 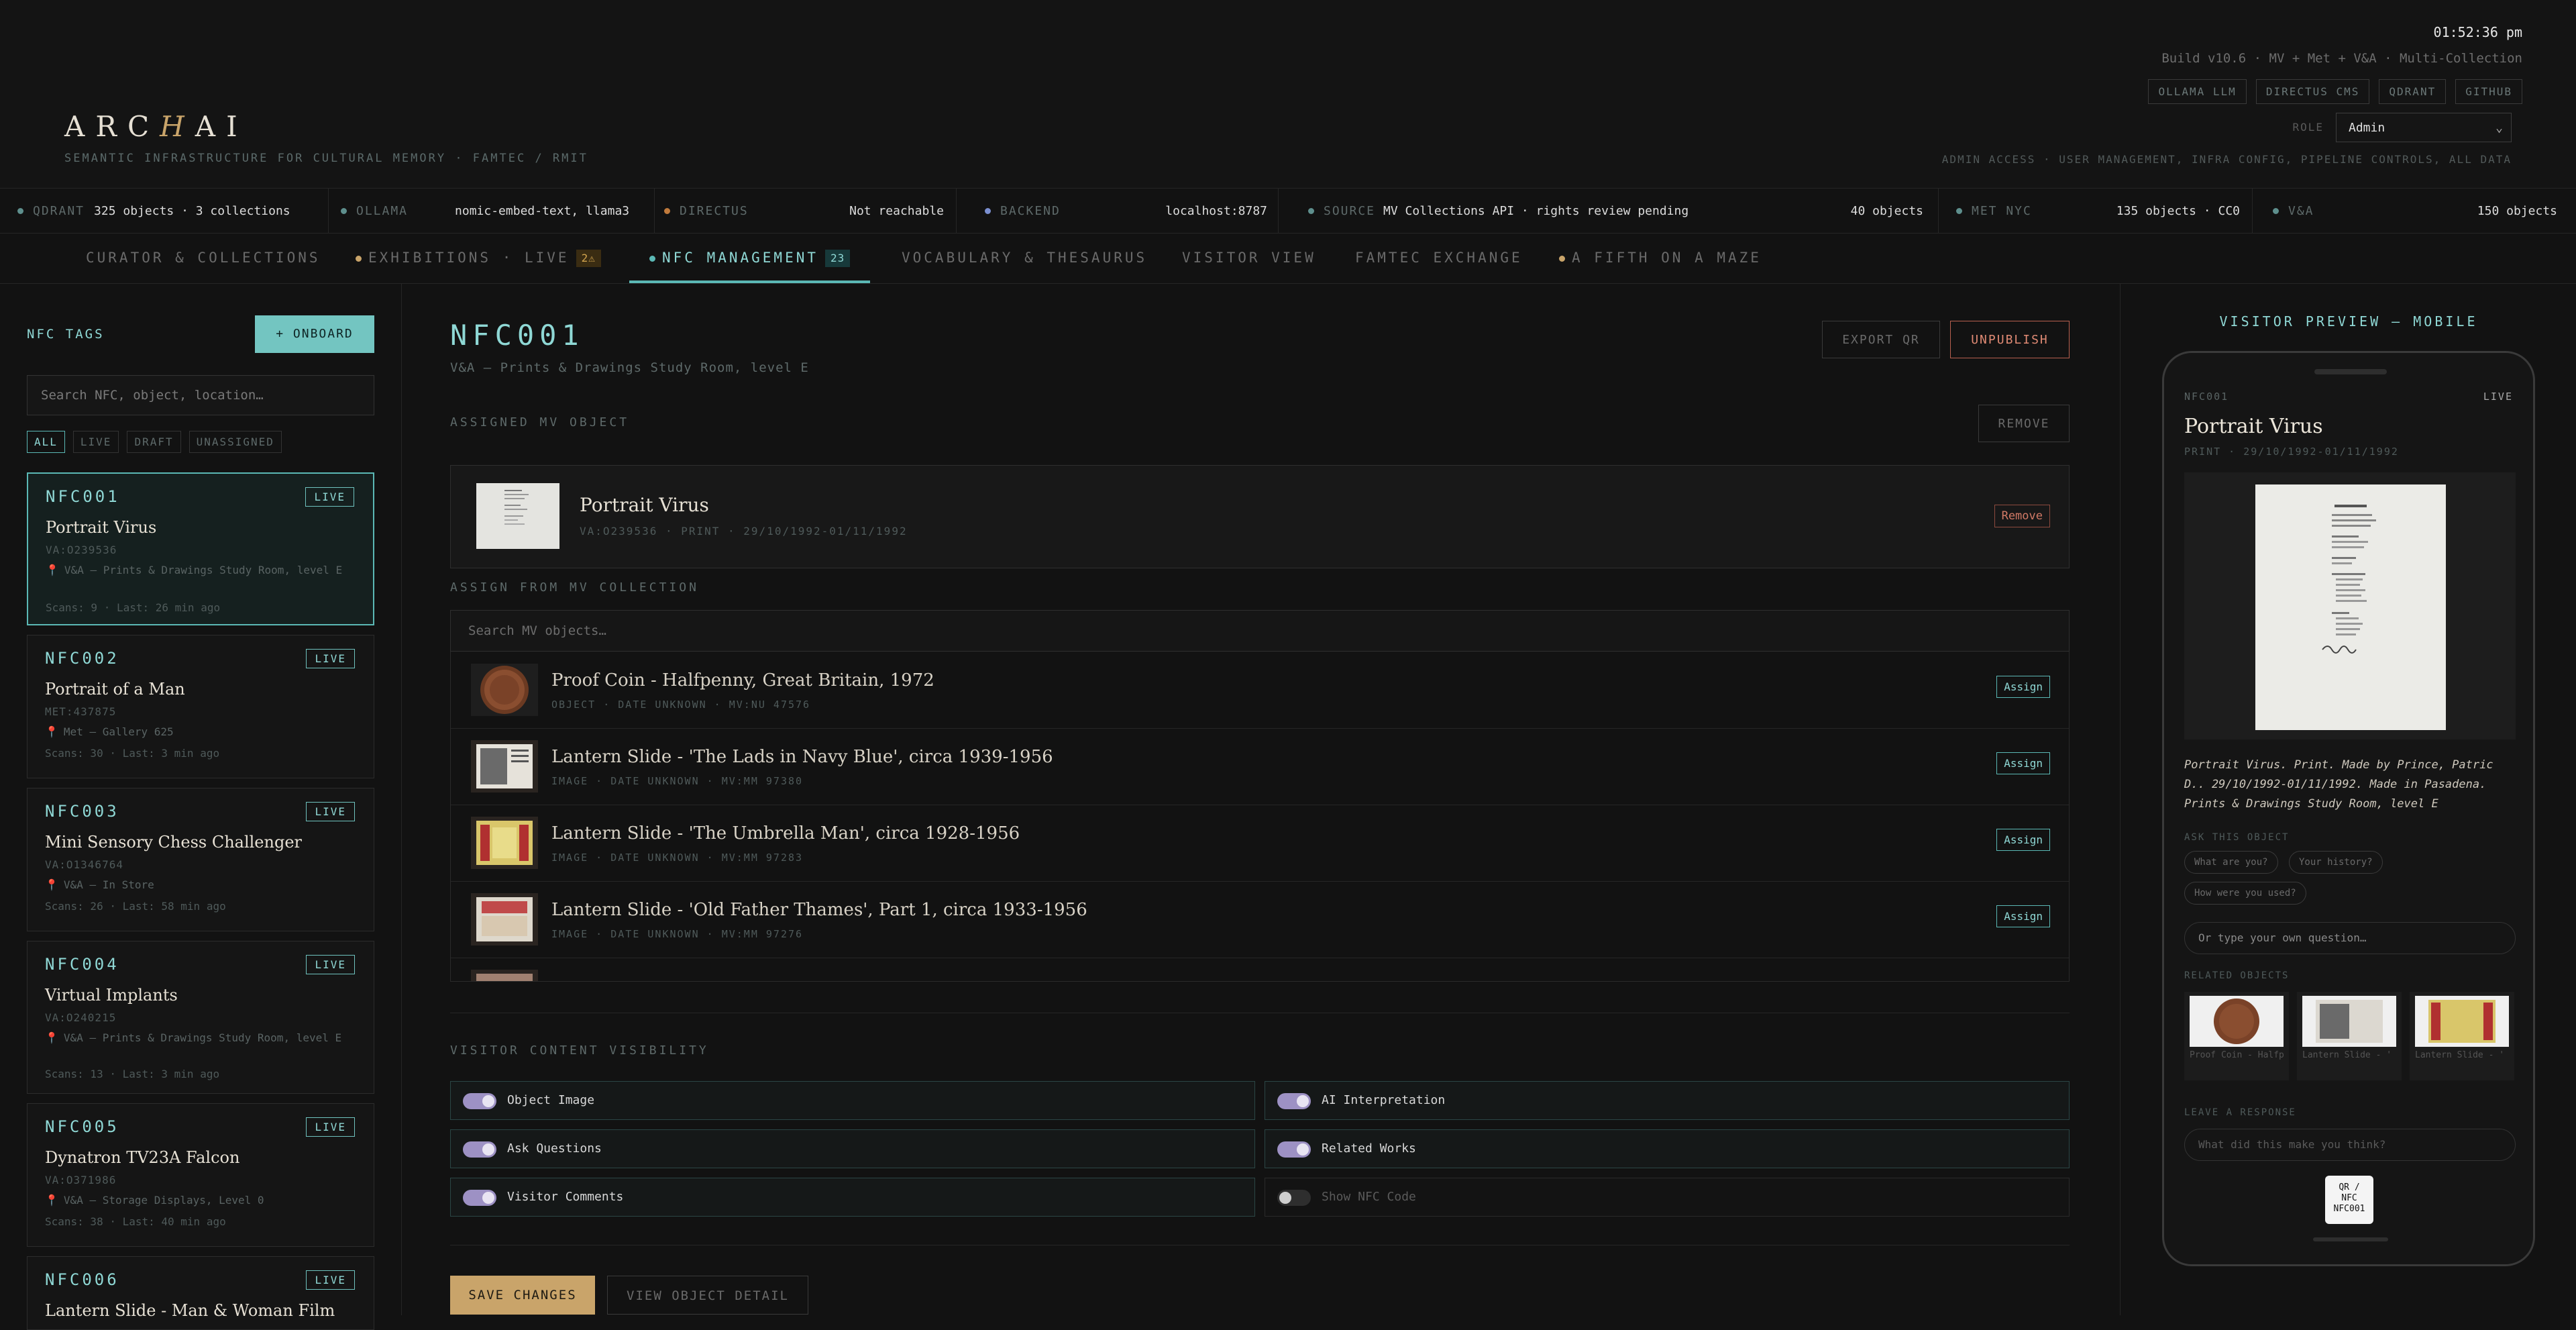 I want to click on nfc-object-title: Mini Sensory Chess Challenger, so click(x=174, y=842).